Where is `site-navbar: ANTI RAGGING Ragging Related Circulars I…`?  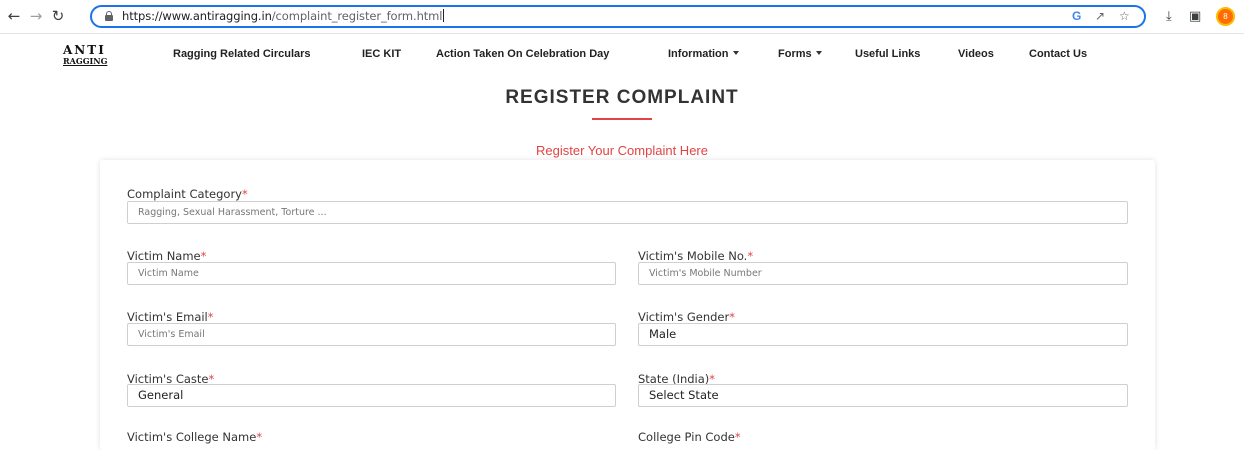
site-navbar: ANTI RAGGING Ragging Related Circulars I… is located at coordinates (622, 54).